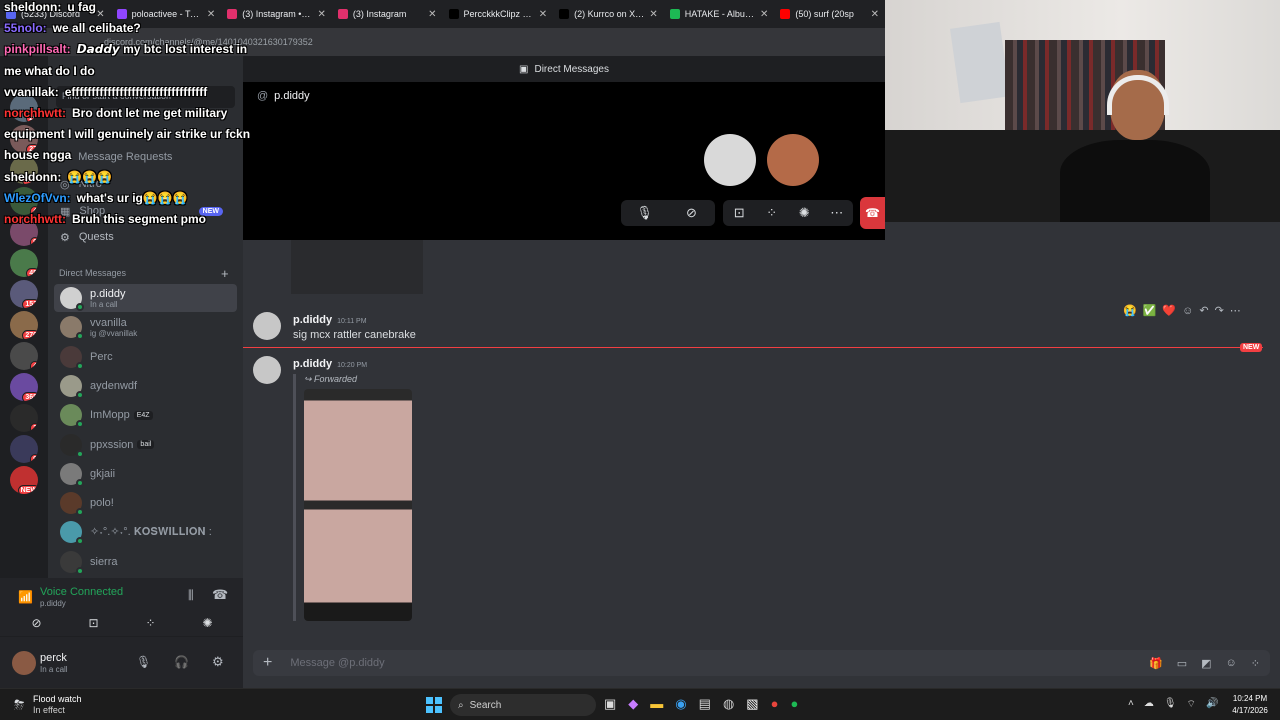  What do you see at coordinates (1156, 663) in the screenshot?
I see `gift-icon: 🎁` at bounding box center [1156, 663].